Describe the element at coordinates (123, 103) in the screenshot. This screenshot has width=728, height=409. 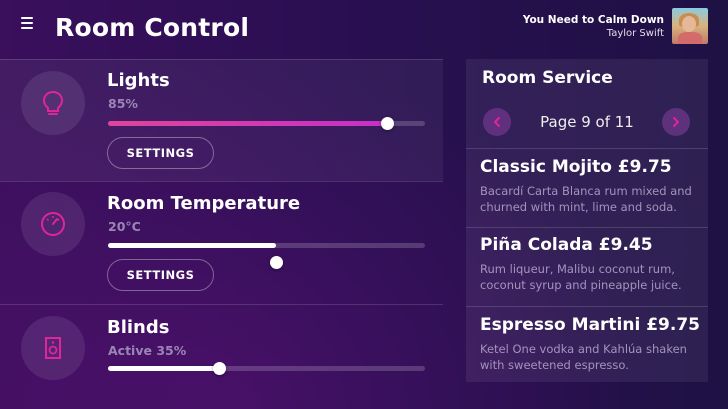
I see `lights-value: 85%` at that location.